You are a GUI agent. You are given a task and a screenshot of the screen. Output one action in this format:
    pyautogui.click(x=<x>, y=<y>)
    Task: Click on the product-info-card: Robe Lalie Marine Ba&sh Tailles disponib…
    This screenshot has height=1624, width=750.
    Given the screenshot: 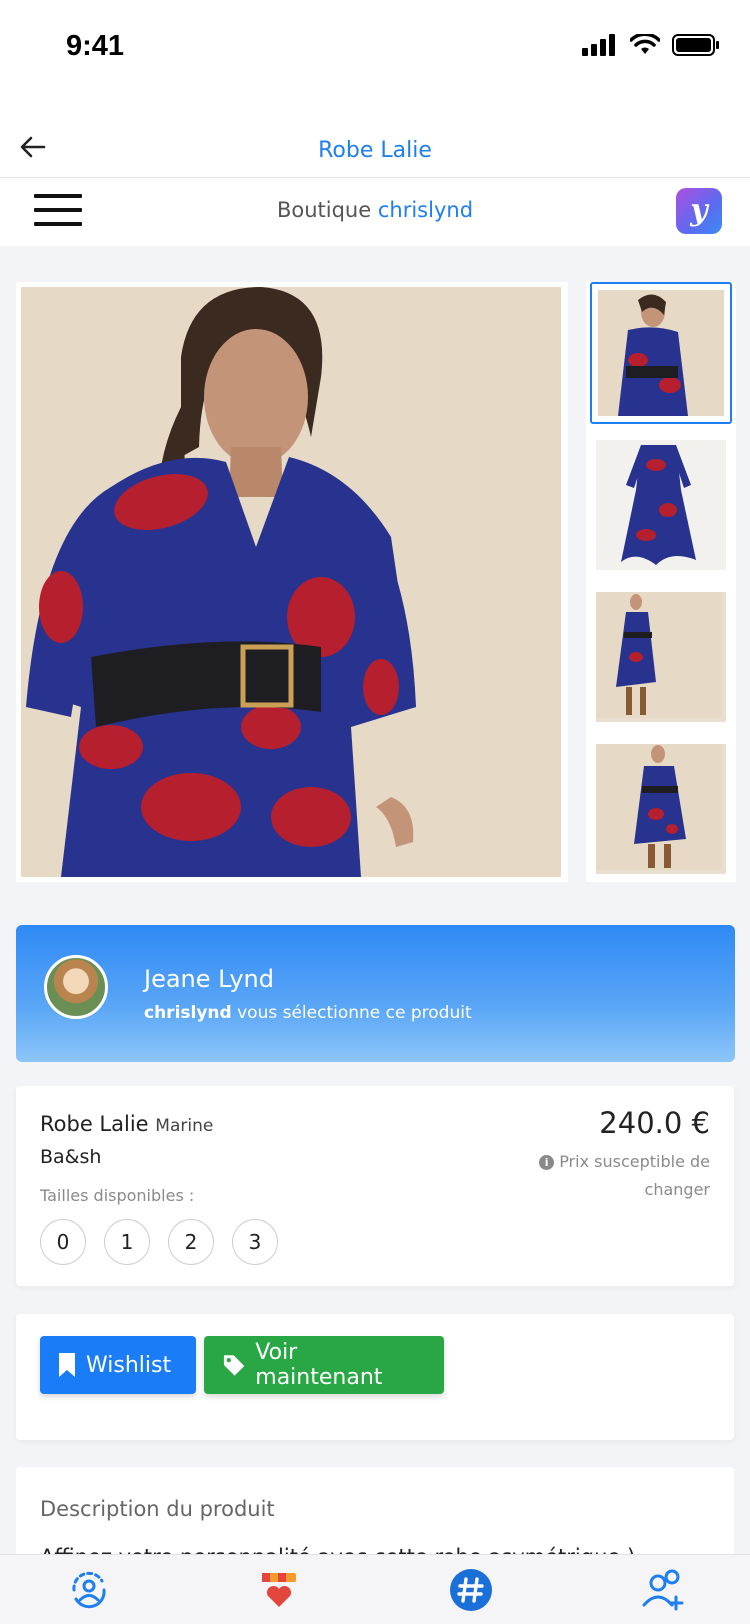 What is the action you would take?
    pyautogui.click(x=375, y=1186)
    